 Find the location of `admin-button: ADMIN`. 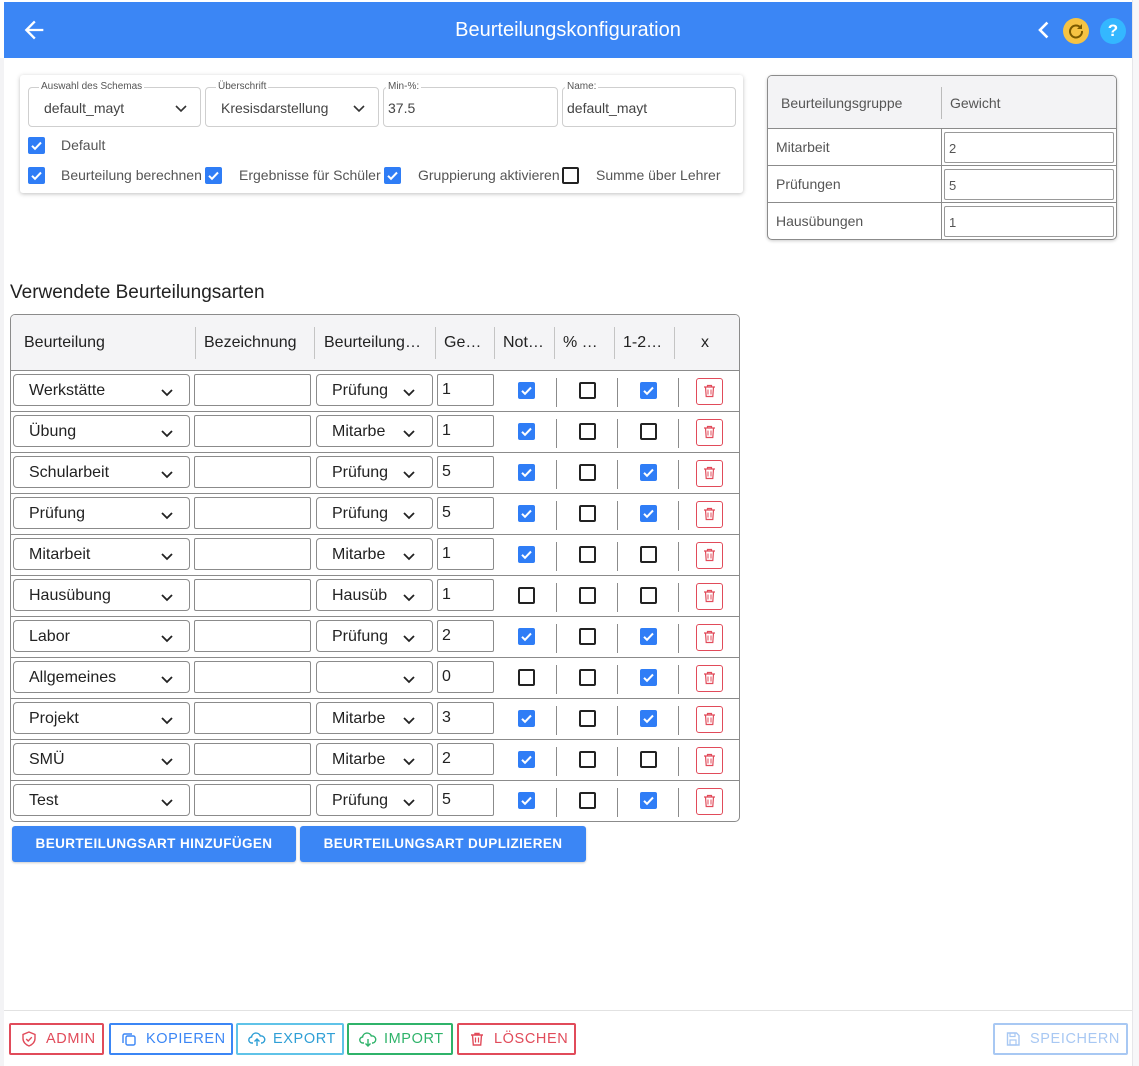

admin-button: ADMIN is located at coordinates (56, 1039).